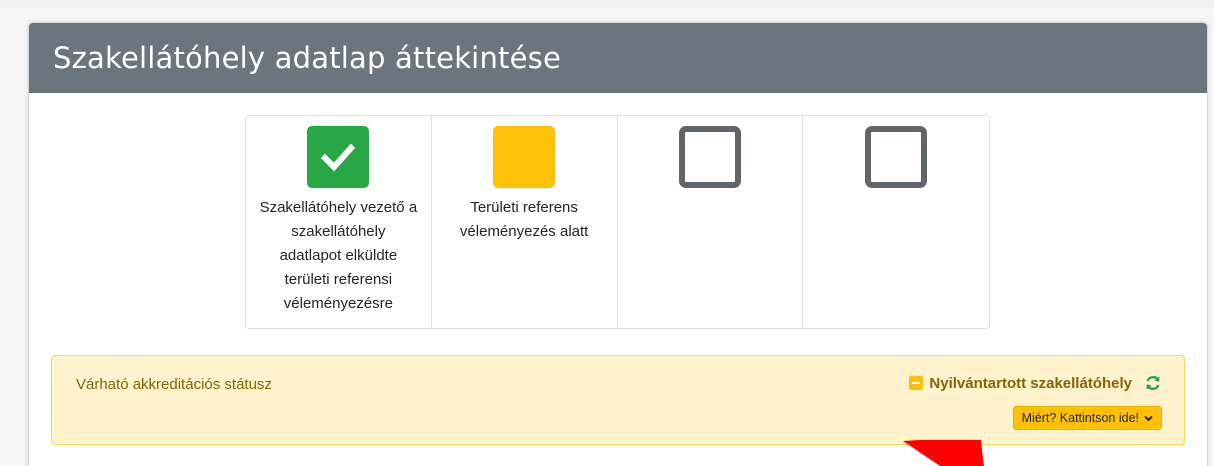  I want to click on check-icon, so click(338, 157).